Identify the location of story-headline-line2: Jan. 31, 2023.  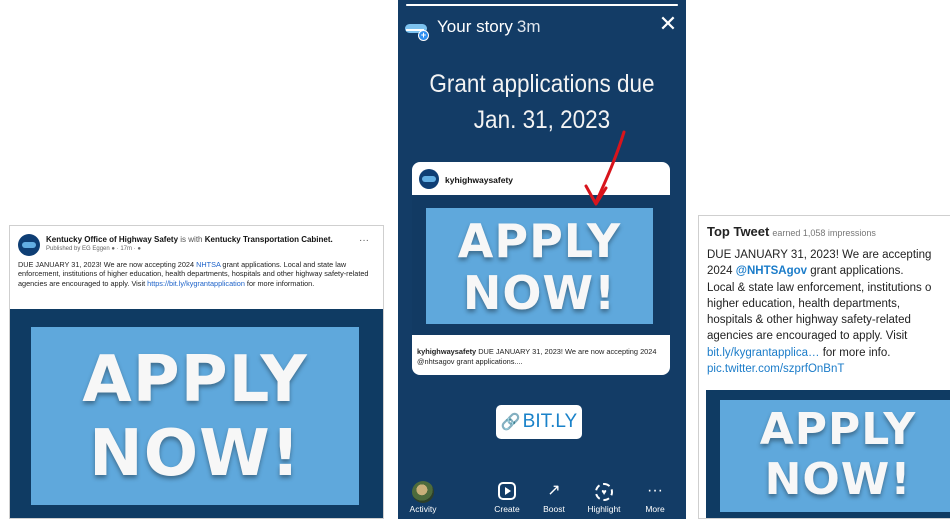
(542, 120).